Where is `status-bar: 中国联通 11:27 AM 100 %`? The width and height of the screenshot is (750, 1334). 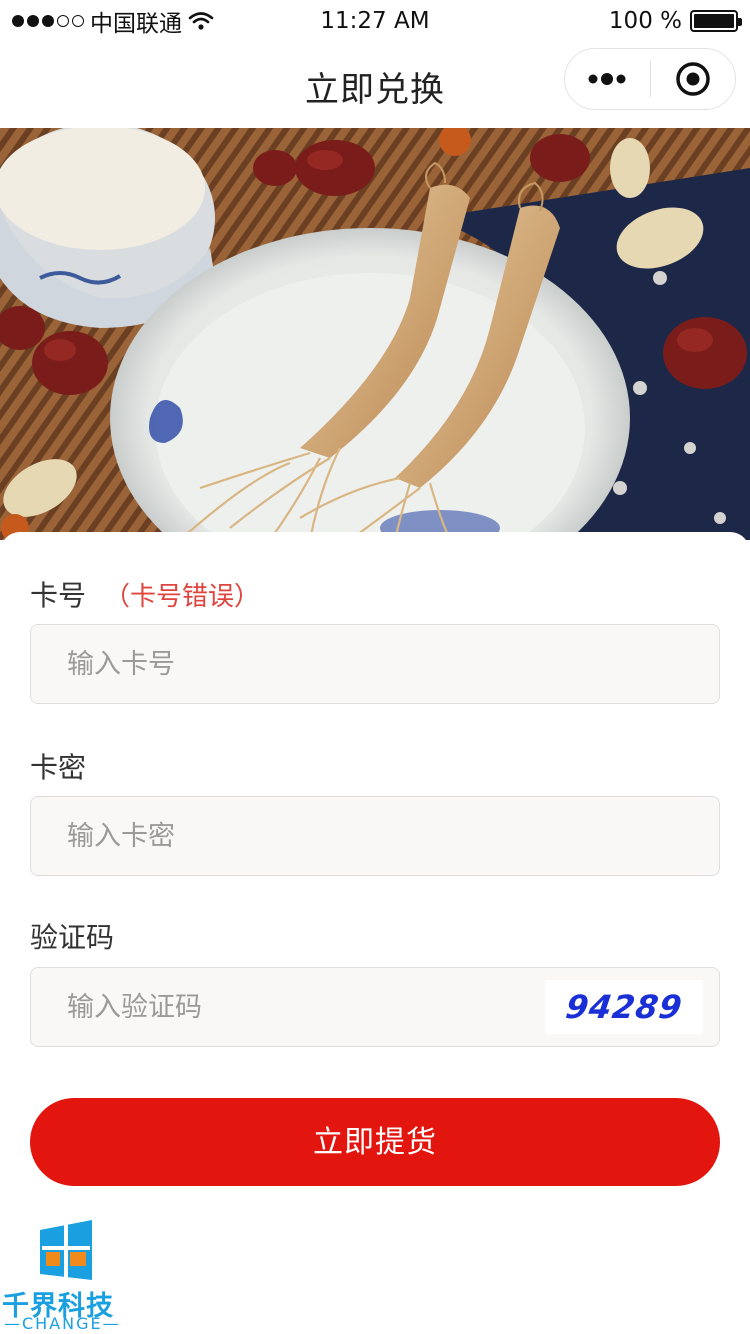
status-bar: 中国联通 11:27 AM 100 % is located at coordinates (375, 20).